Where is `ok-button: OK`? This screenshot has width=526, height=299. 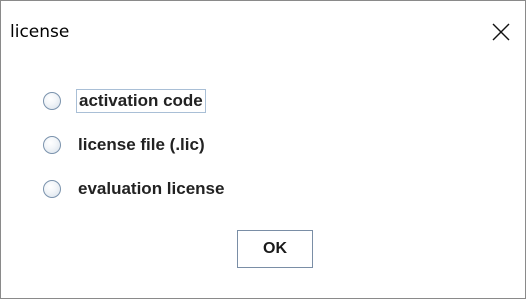
ok-button: OK is located at coordinates (275, 249).